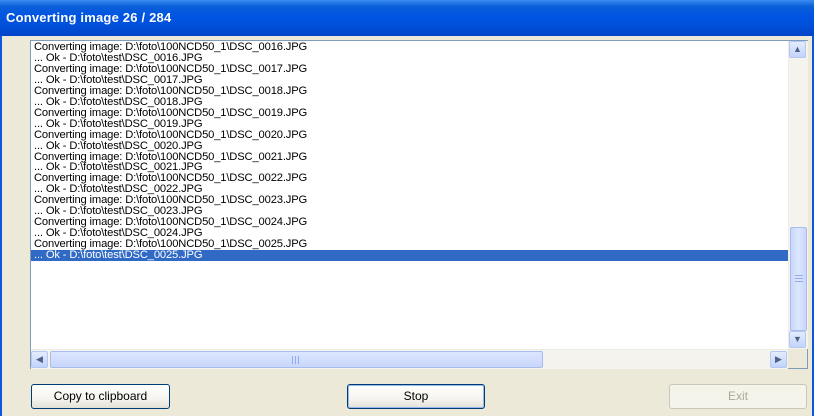 The height and width of the screenshot is (416, 814). Describe the element at coordinates (416, 396) in the screenshot. I see `stop-button: Stop` at that location.